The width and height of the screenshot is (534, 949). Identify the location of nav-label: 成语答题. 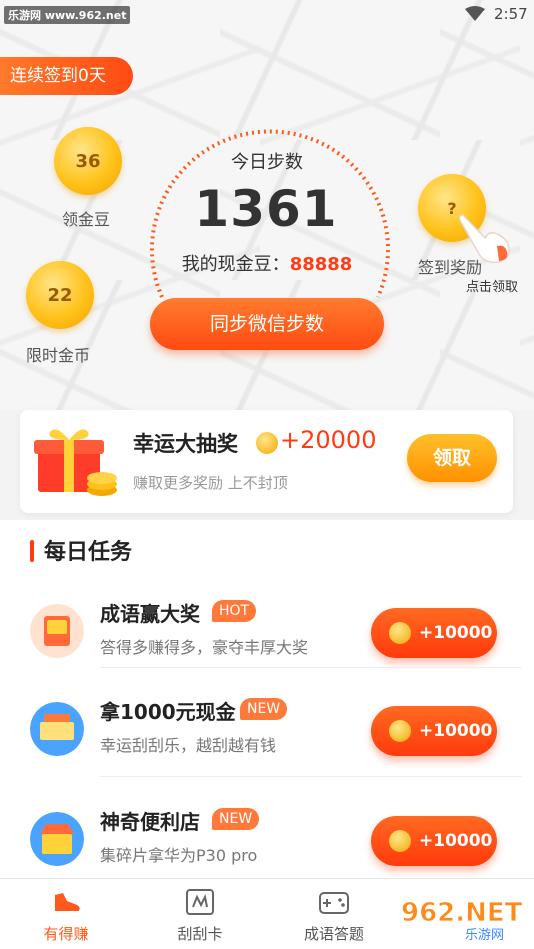
(333, 934).